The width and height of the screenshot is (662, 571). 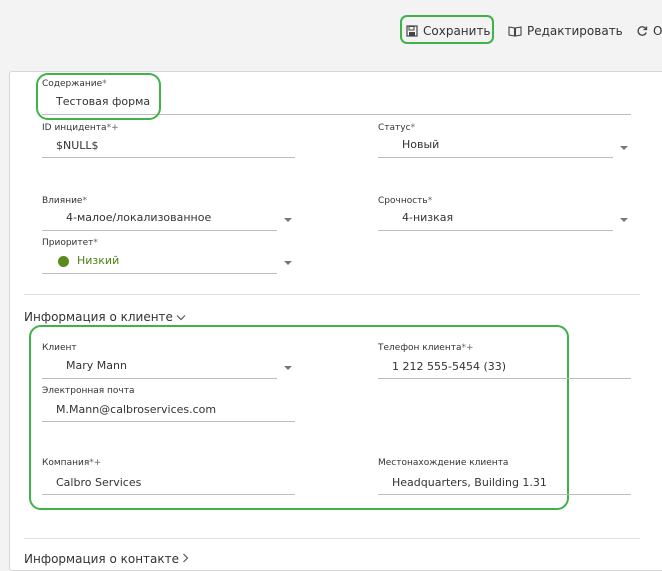 What do you see at coordinates (657, 31) in the screenshot?
I see `refresh-button-label: О` at bounding box center [657, 31].